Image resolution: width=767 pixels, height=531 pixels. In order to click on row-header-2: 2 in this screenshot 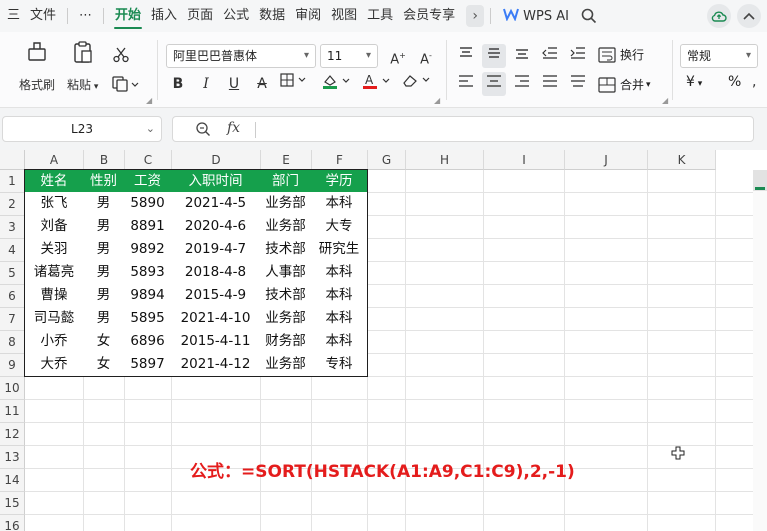, I will do `click(12, 204)`.